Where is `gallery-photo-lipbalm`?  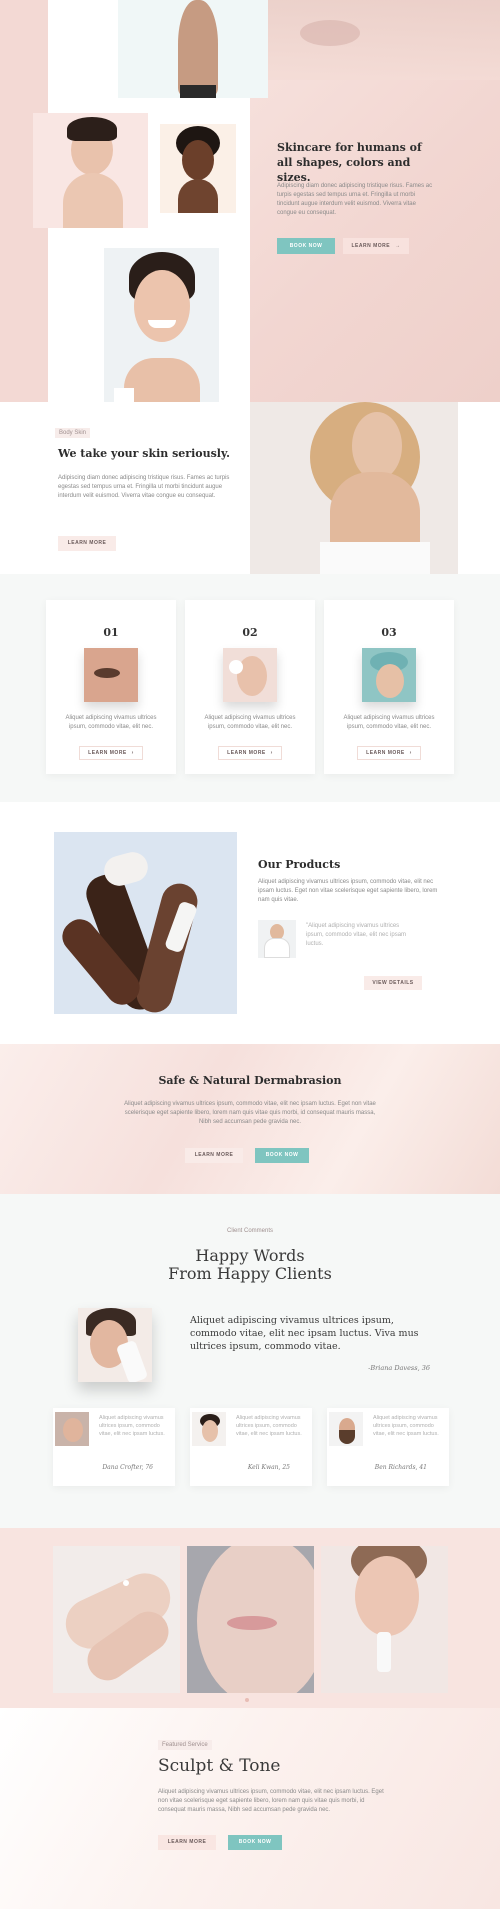 gallery-photo-lipbalm is located at coordinates (384, 1619).